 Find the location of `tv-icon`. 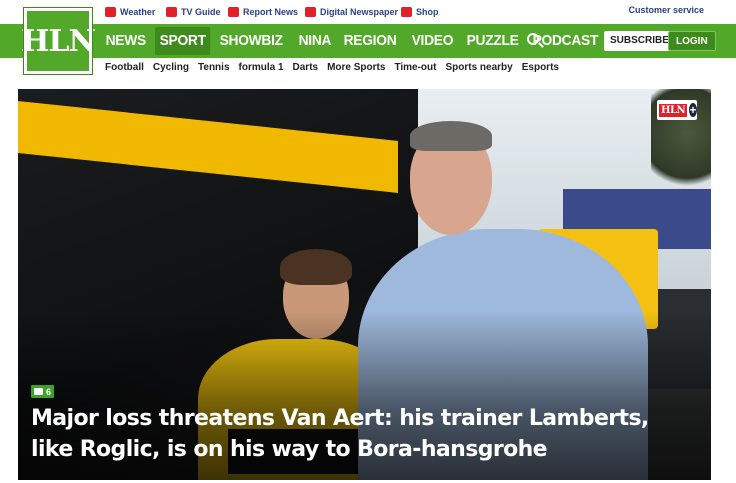

tv-icon is located at coordinates (171, 12).